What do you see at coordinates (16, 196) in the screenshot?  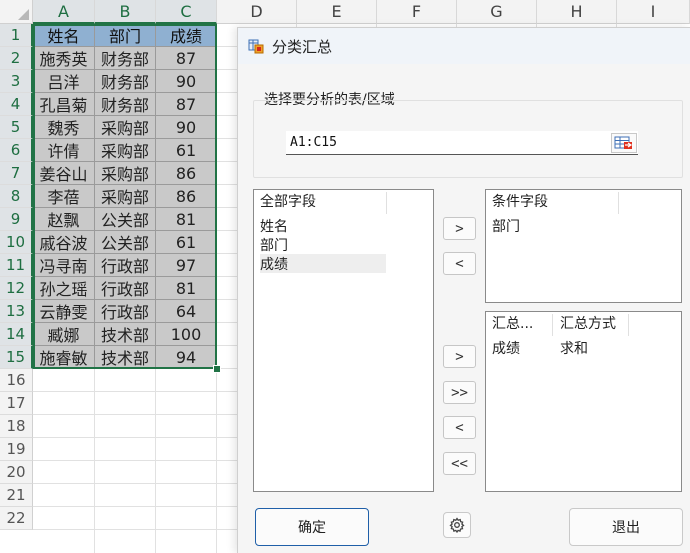 I see `row-header: 8` at bounding box center [16, 196].